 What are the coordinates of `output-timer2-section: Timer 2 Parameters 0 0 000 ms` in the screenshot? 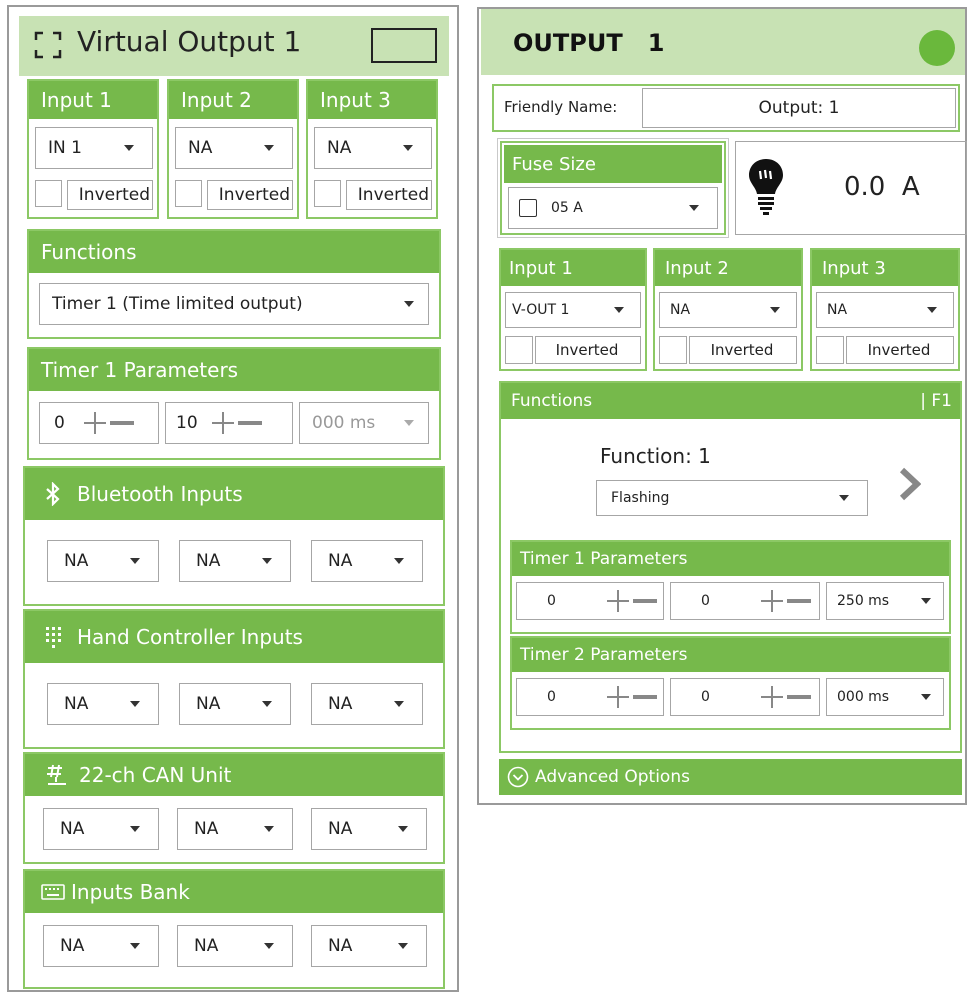 It's located at (730, 683).